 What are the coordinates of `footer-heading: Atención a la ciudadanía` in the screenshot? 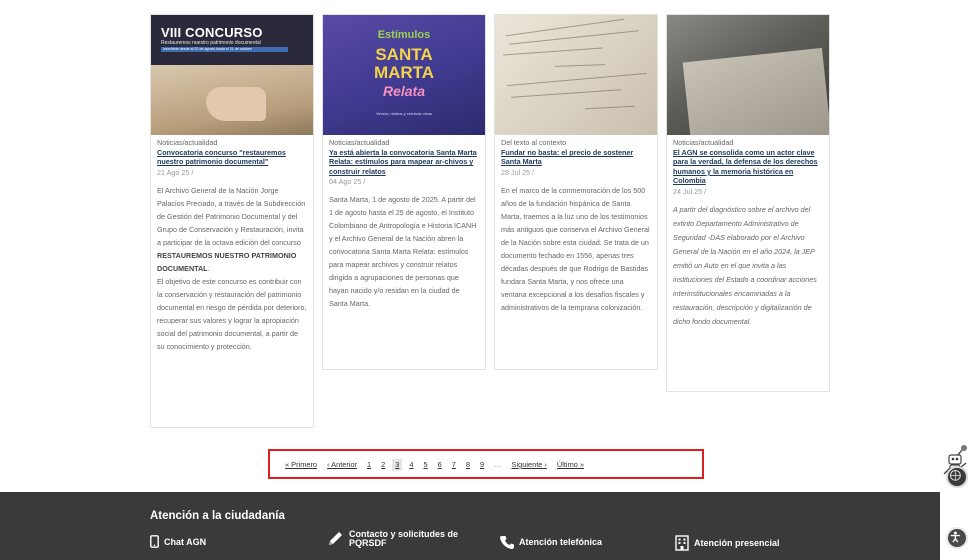 It's located at (217, 516).